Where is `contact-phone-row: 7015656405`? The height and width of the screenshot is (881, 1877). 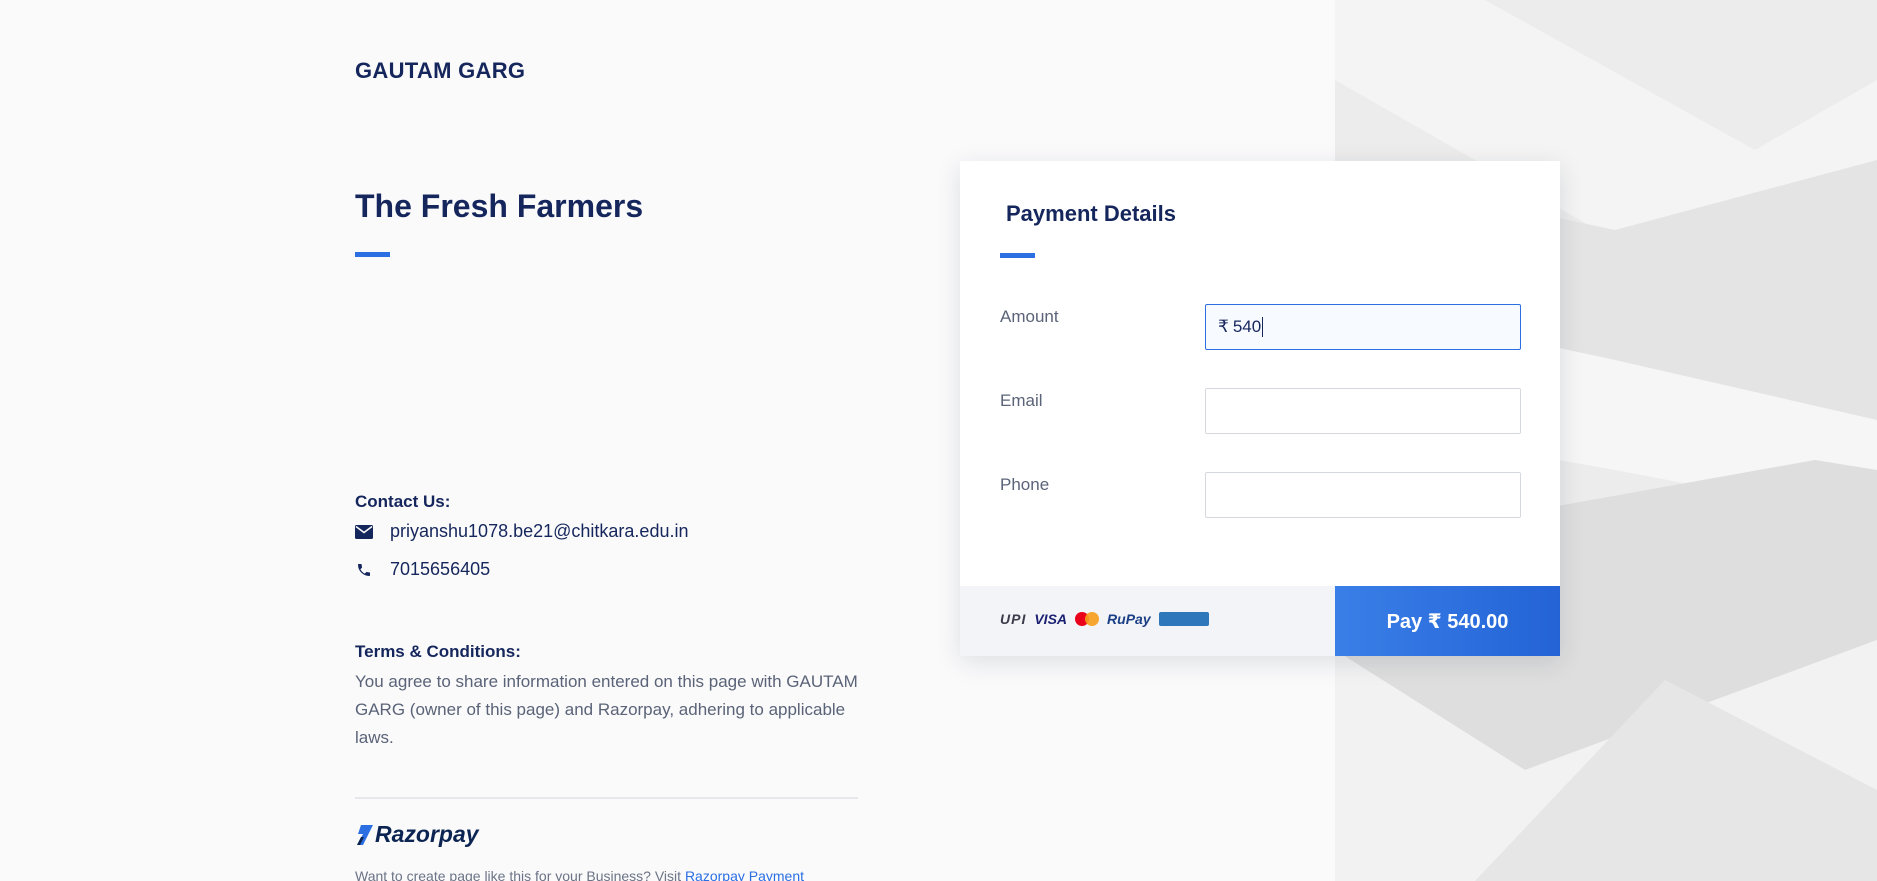
contact-phone-row: 7015656405 is located at coordinates (422, 569).